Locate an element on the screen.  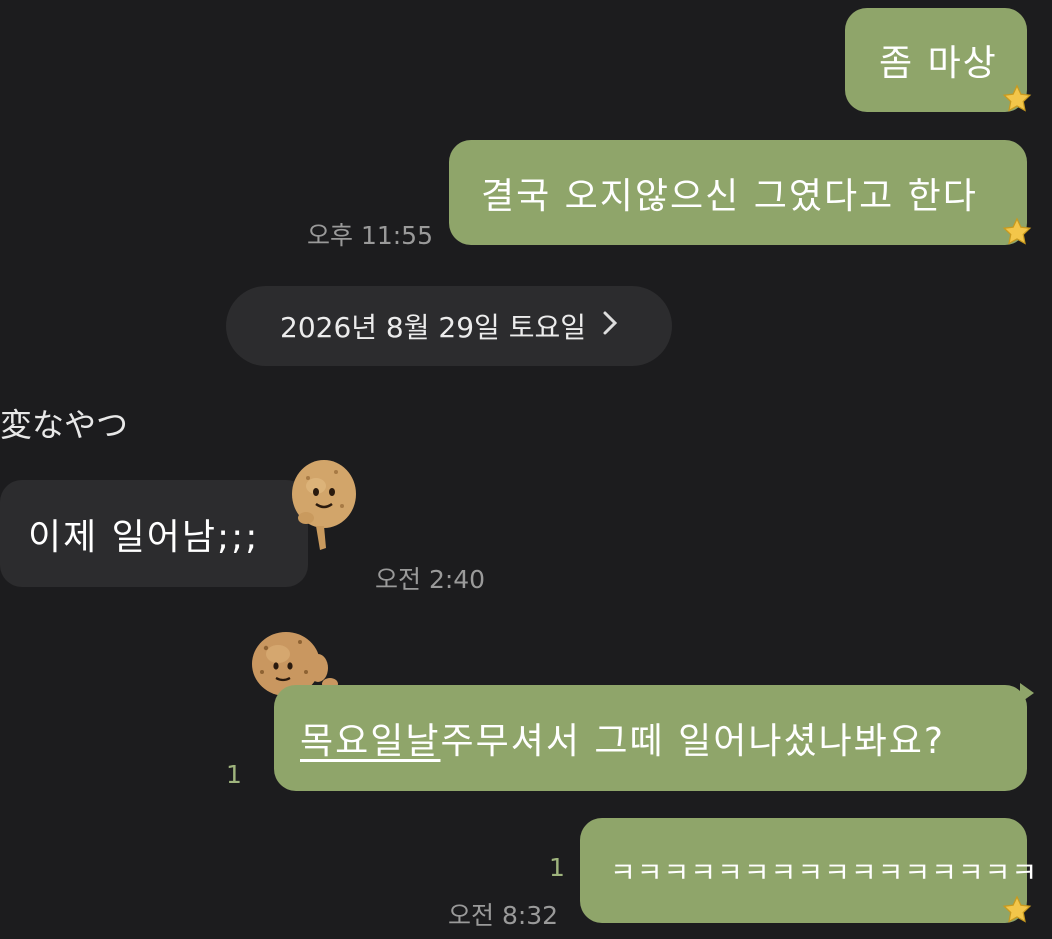
message-bubble-outgoing: 목요일날 주무셔서 그떼 일어나셨나봐요? is located at coordinates (650, 738).